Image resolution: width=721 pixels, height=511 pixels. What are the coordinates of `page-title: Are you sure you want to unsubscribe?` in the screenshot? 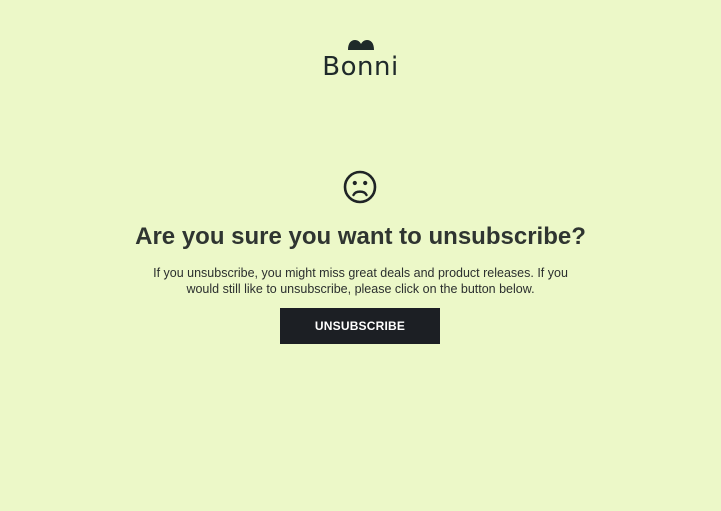 It's located at (360, 236).